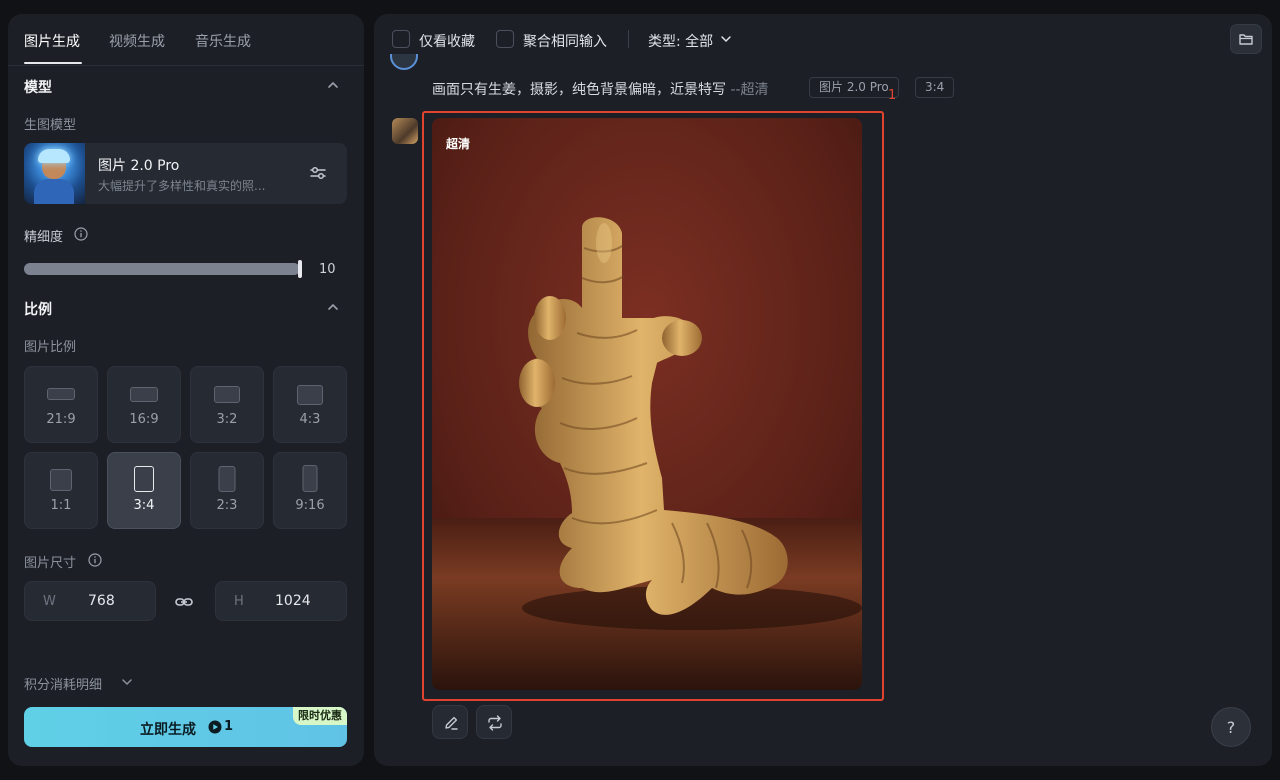 This screenshot has height=780, width=1280. Describe the element at coordinates (144, 404) in the screenshot. I see `ratio-option-16-9: 16:9` at that location.